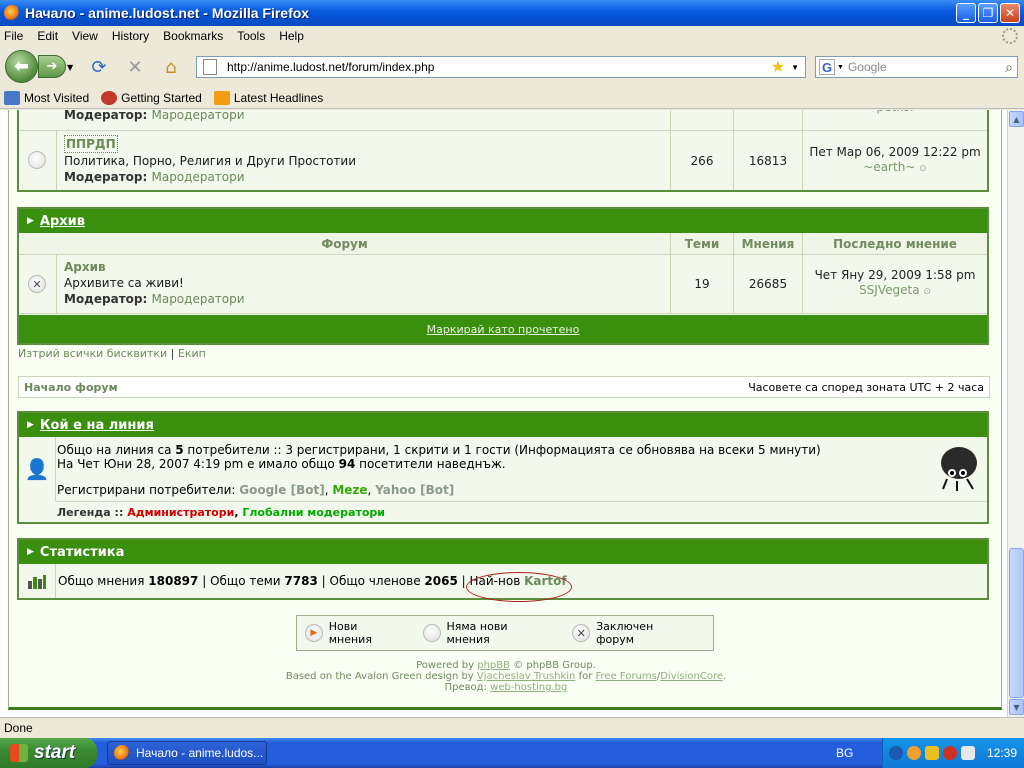 This screenshot has height=768, width=1024. Describe the element at coordinates (701, 284) in the screenshot. I see `topics-cell: 19` at that location.